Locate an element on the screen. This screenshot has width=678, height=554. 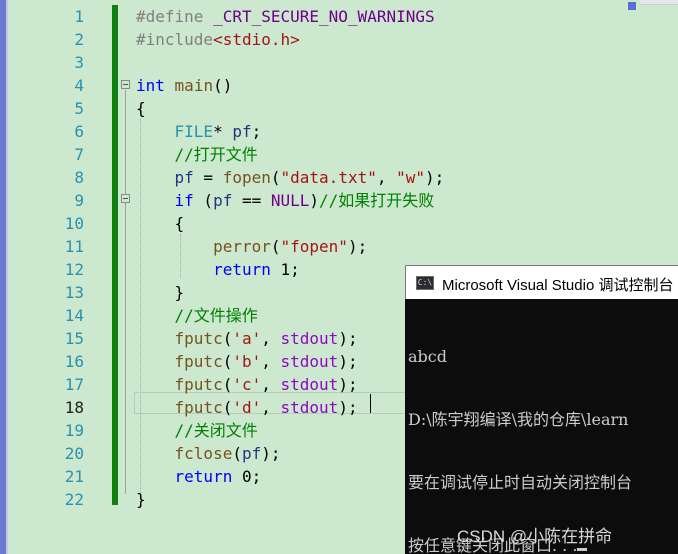
code-token: 'a' is located at coordinates (247, 338).